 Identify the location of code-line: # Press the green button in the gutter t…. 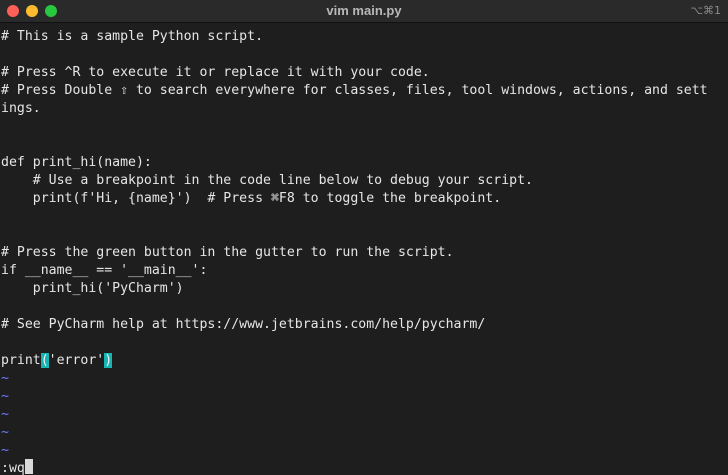
(227, 252).